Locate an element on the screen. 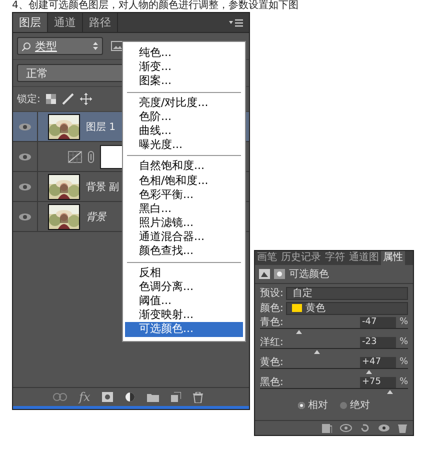  slider-label: 黑色: is located at coordinates (272, 382).